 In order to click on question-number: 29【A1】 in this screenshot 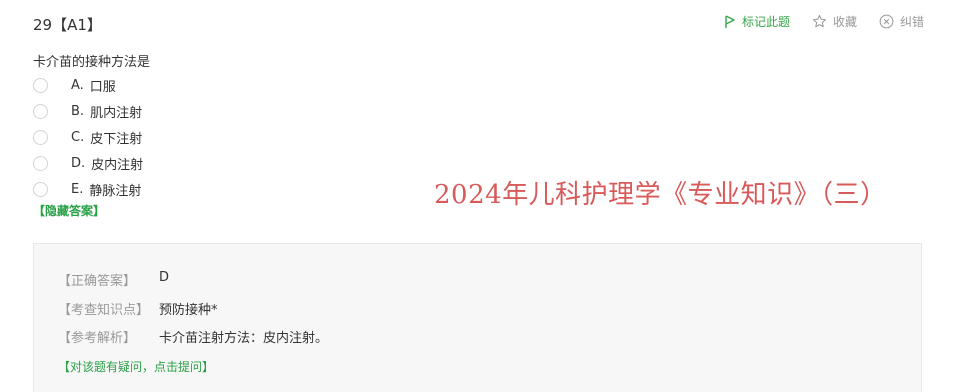, I will do `click(67, 25)`.